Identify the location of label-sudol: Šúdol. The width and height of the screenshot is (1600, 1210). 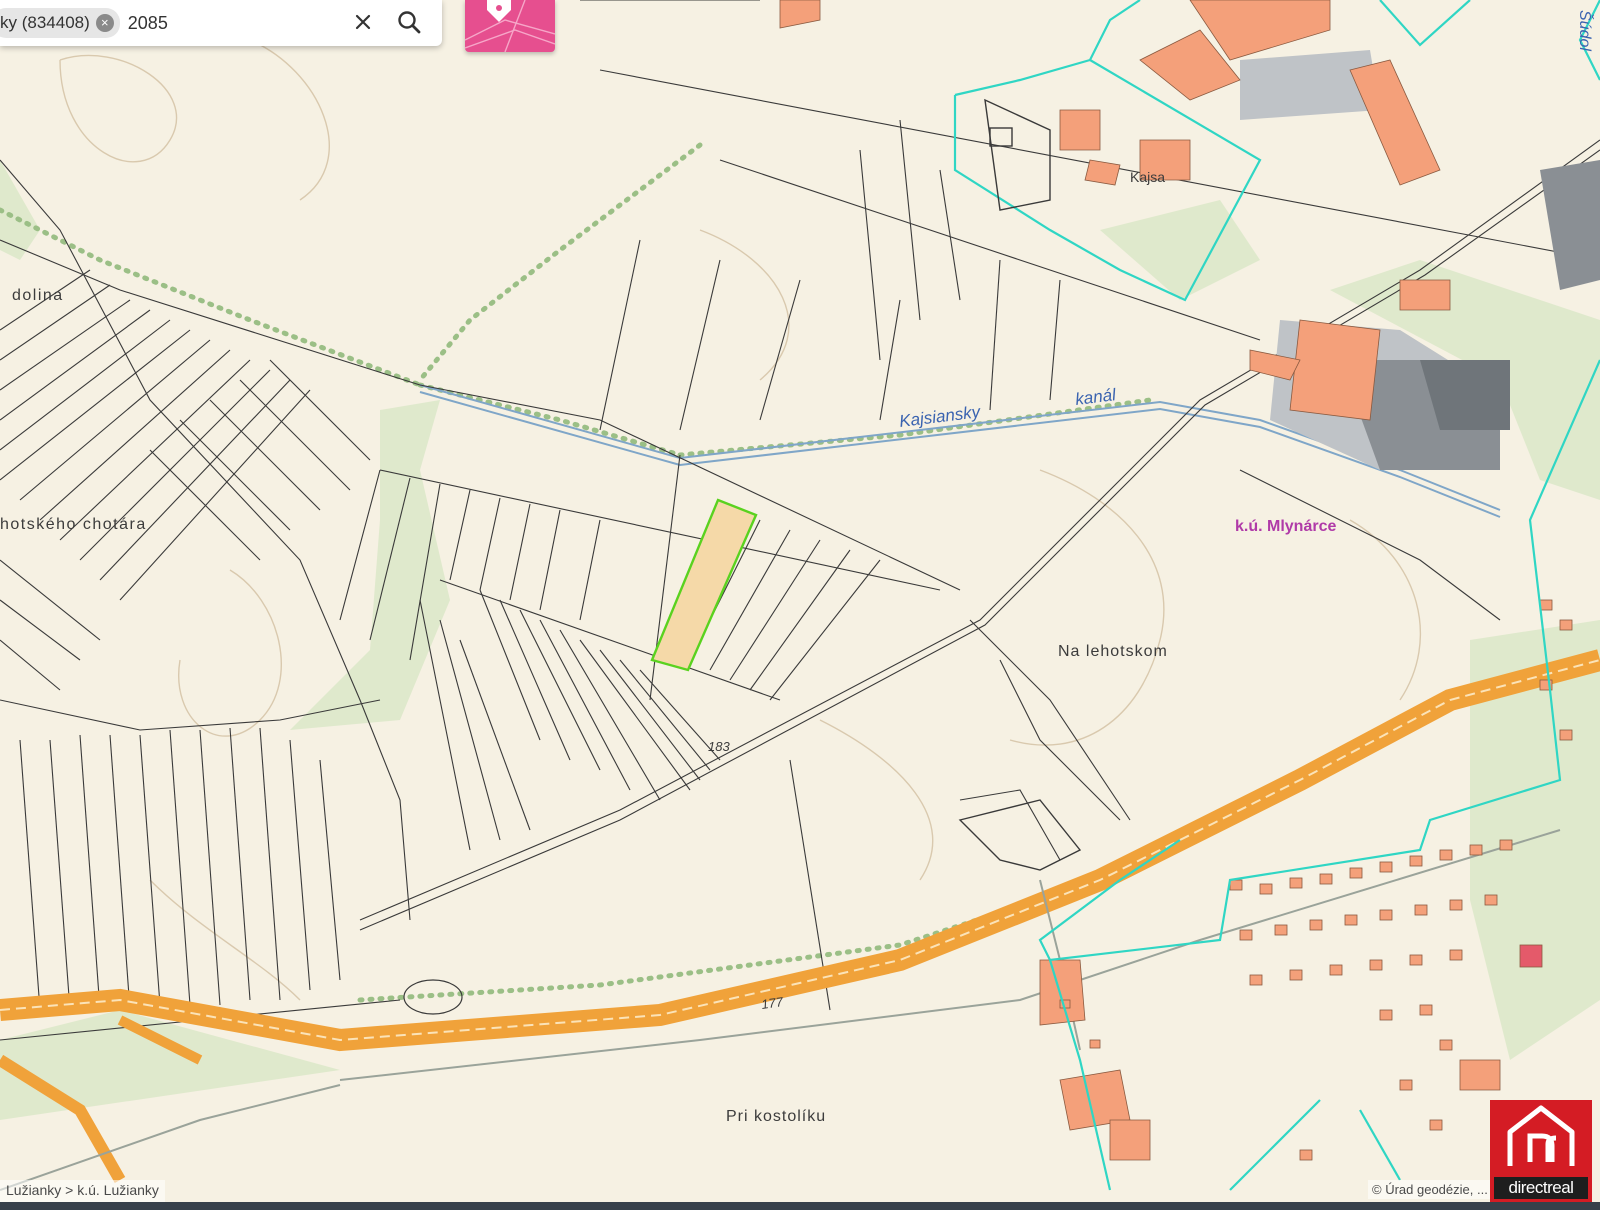
(1585, 30).